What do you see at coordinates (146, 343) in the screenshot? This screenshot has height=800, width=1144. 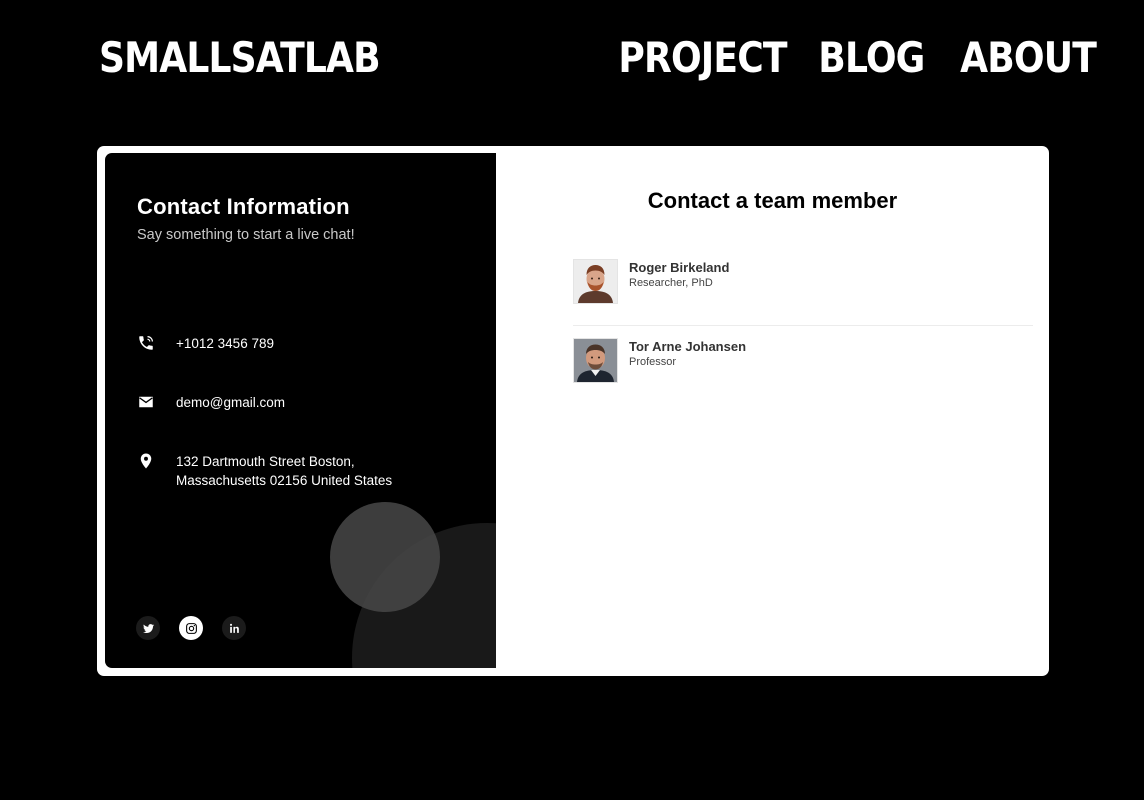 I see `phone-icon` at bounding box center [146, 343].